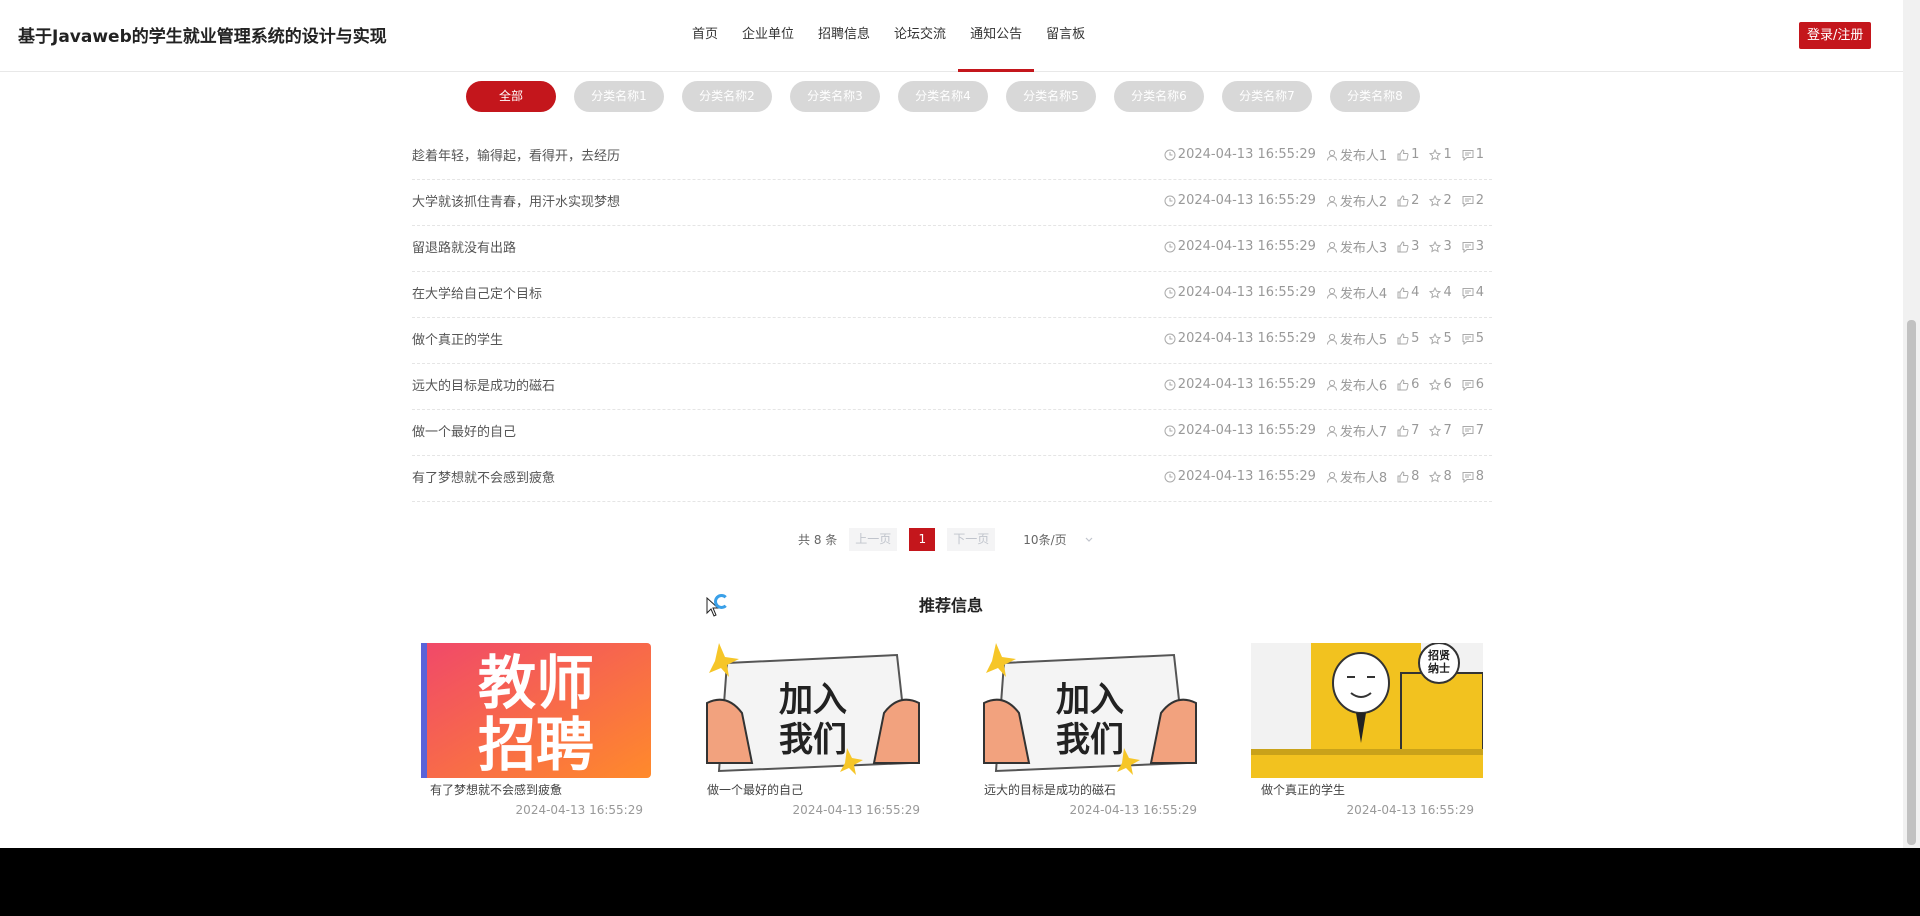 The height and width of the screenshot is (916, 1920). What do you see at coordinates (1473, 476) in the screenshot?
I see `notice-comments: 8` at bounding box center [1473, 476].